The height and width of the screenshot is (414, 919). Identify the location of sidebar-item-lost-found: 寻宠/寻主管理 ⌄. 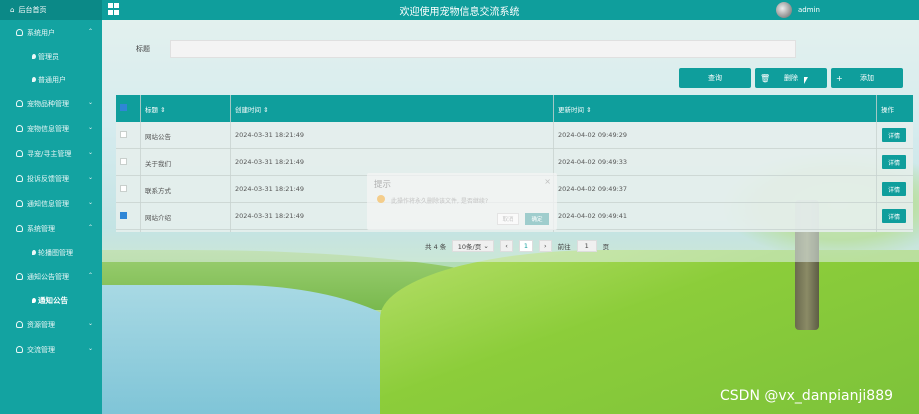
(51, 153).